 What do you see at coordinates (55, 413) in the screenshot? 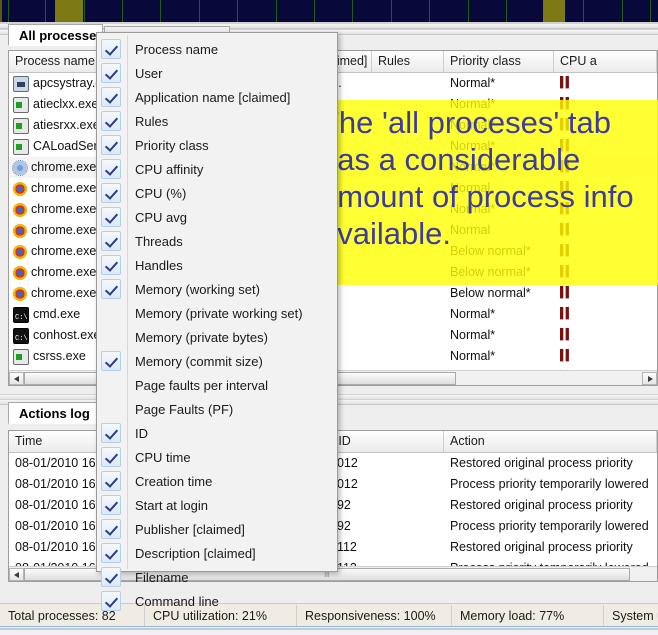
I see `tab-actions-log: Actions log` at bounding box center [55, 413].